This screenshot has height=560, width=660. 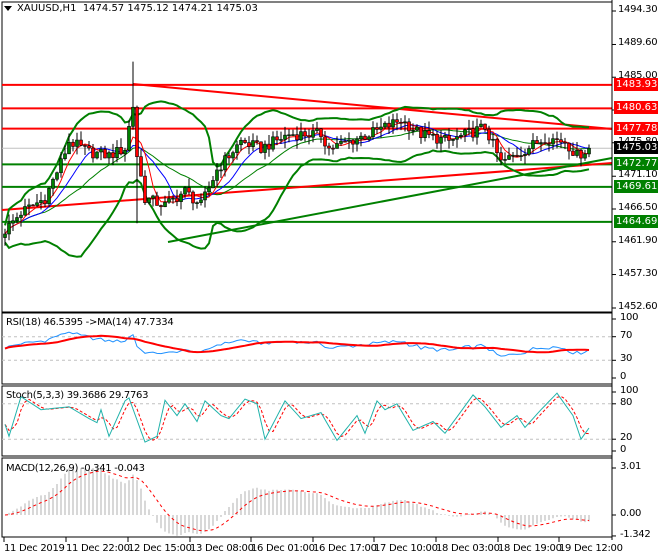 I want to click on time-axis-label: 18 Dec 19:00, so click(x=530, y=548).